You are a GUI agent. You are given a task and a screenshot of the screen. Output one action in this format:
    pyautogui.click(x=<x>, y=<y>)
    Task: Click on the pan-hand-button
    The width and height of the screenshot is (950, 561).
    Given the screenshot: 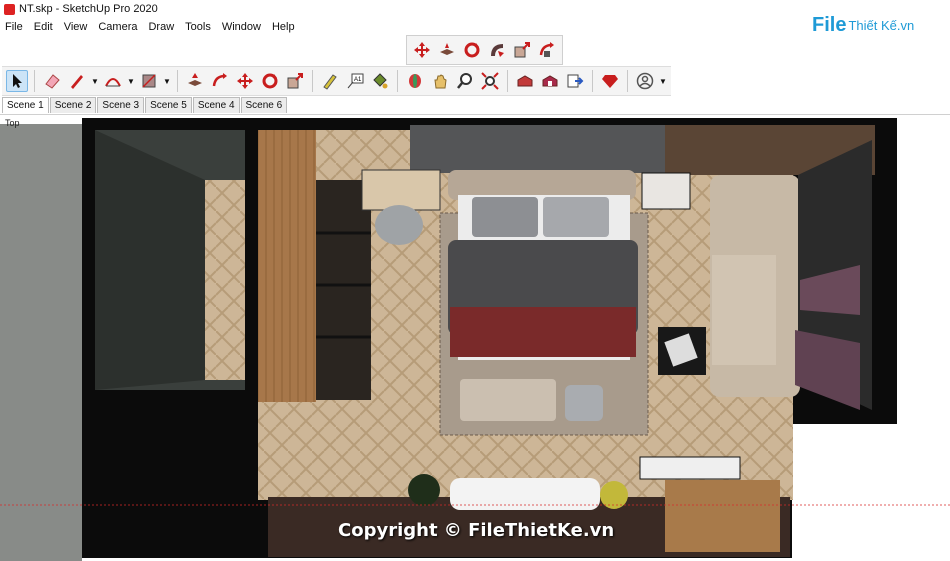 What is the action you would take?
    pyautogui.click(x=440, y=81)
    